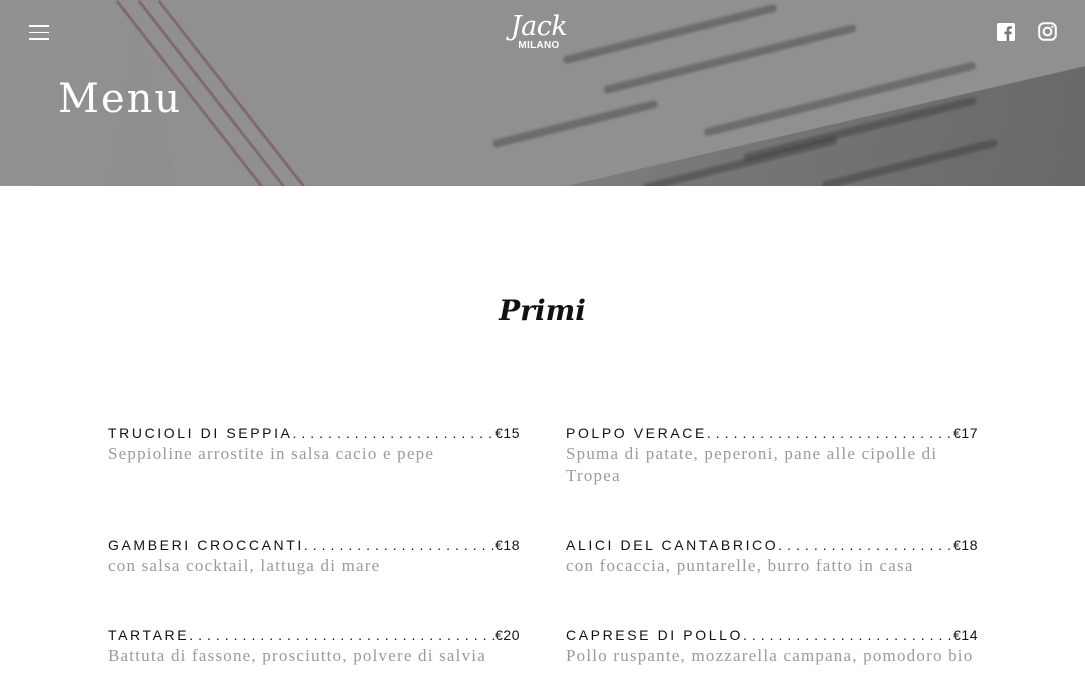  What do you see at coordinates (539, 26) in the screenshot?
I see `logo-script: Jack` at bounding box center [539, 26].